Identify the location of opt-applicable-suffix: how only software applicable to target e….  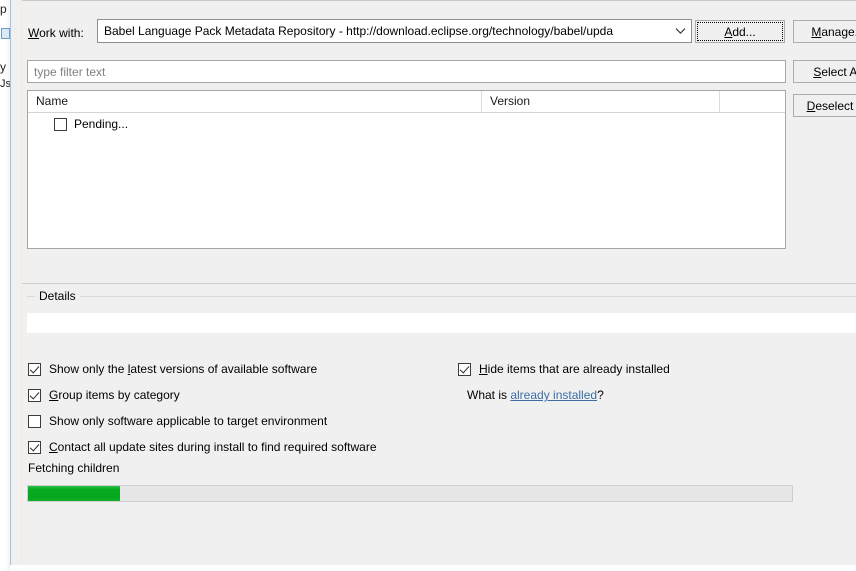
(192, 421).